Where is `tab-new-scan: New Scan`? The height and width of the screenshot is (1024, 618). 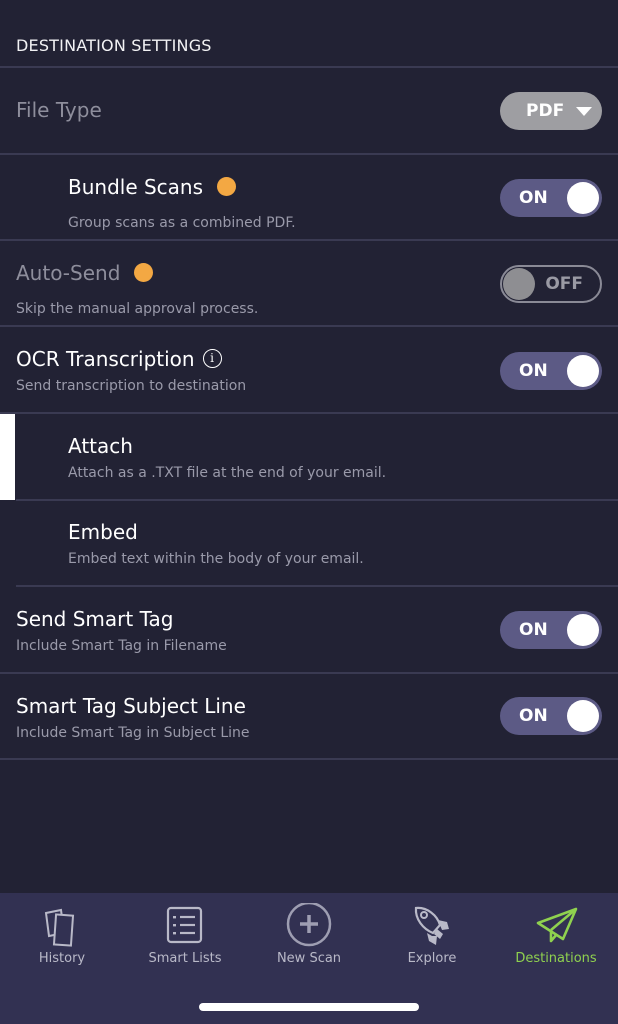
tab-new-scan: New Scan is located at coordinates (309, 938).